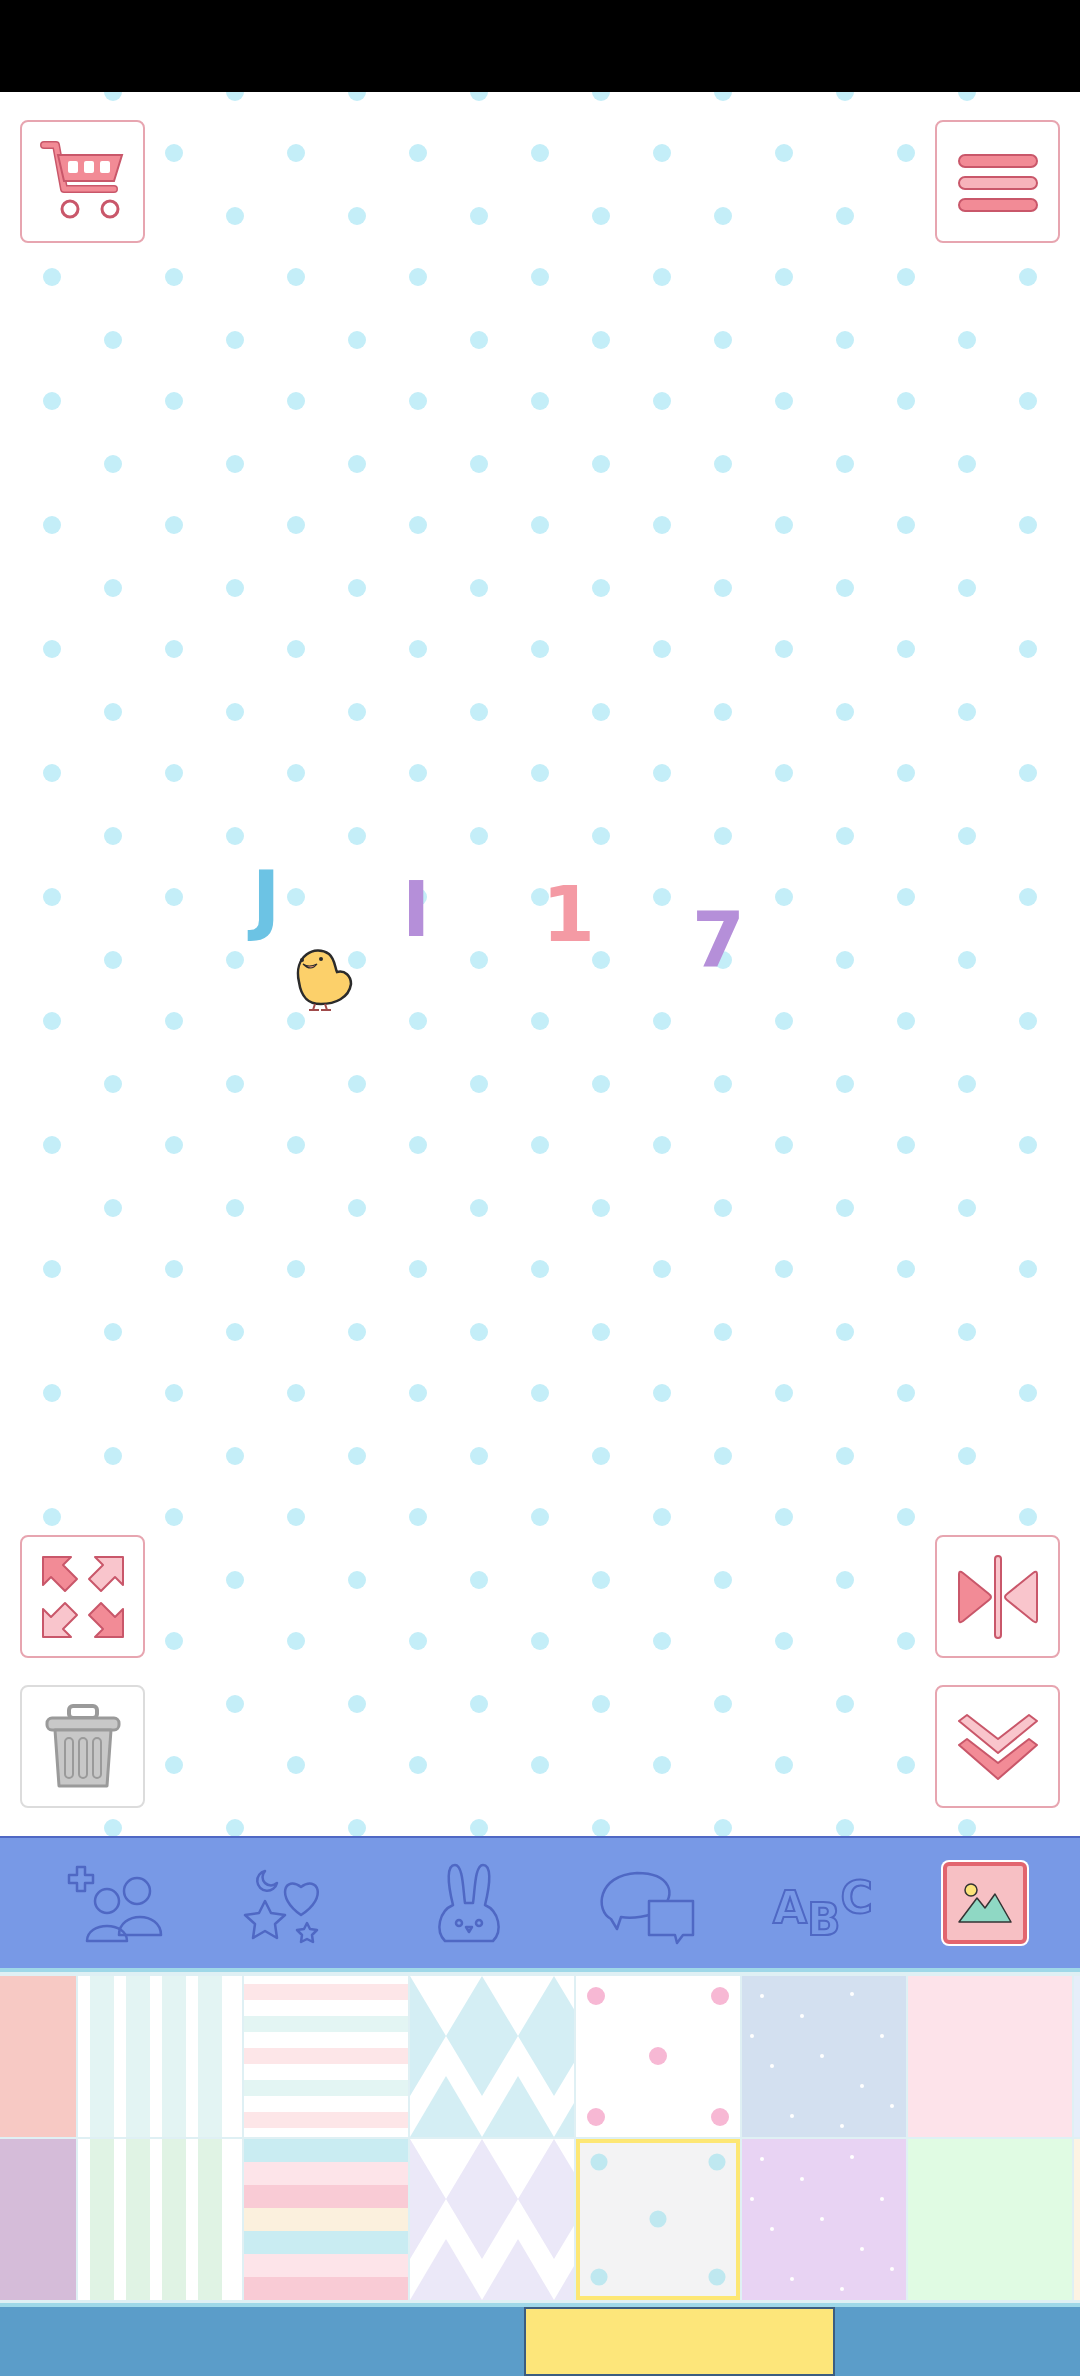 The height and width of the screenshot is (2376, 1080). Describe the element at coordinates (997, 1596) in the screenshot. I see `mirror-button` at that location.